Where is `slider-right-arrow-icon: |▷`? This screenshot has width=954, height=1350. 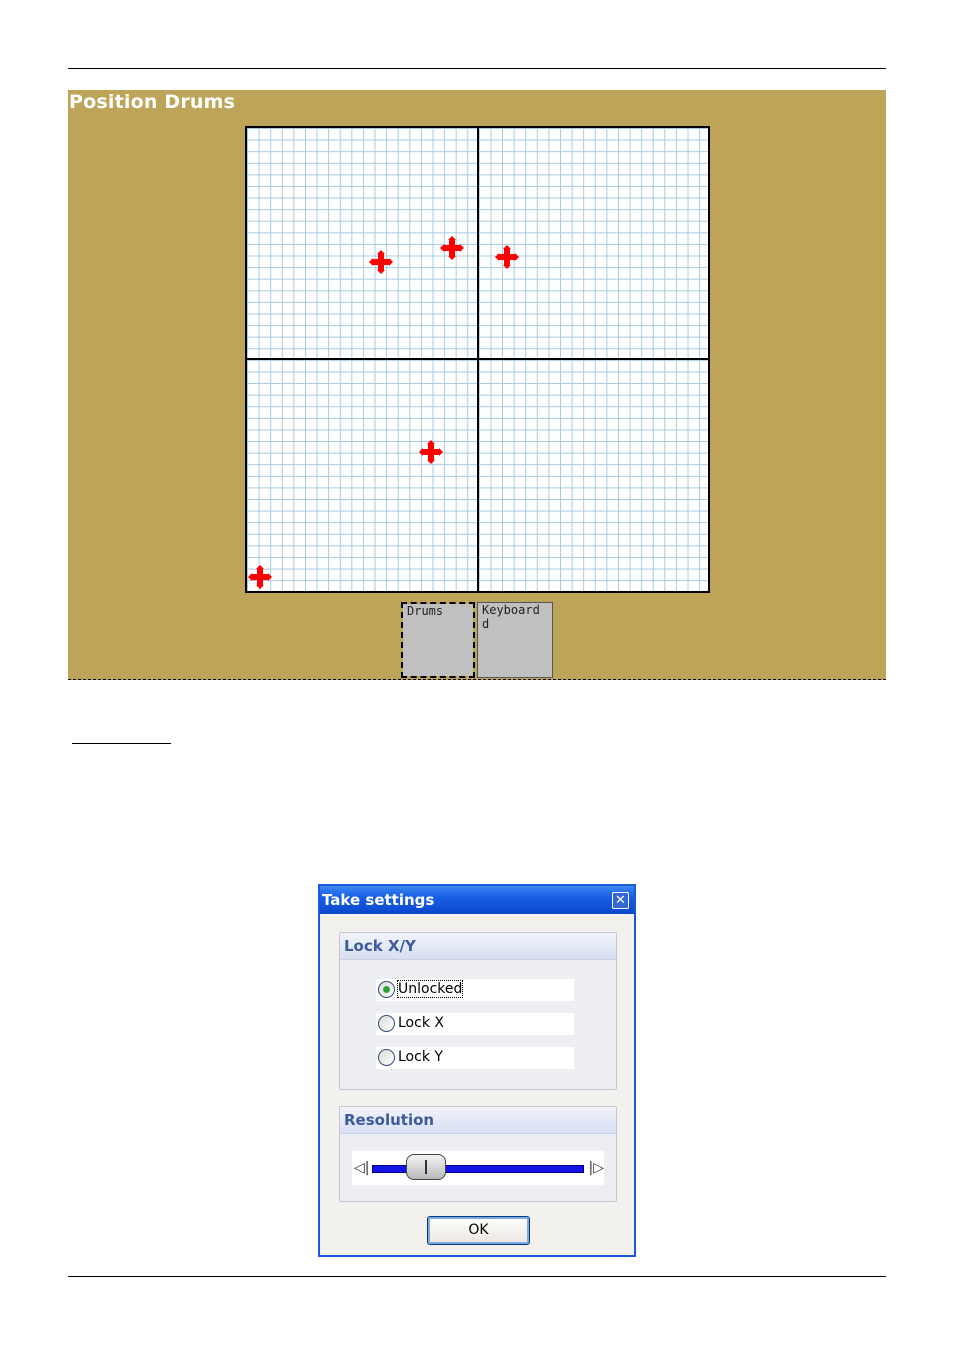
slider-right-arrow-icon: |▷ is located at coordinates (596, 1168).